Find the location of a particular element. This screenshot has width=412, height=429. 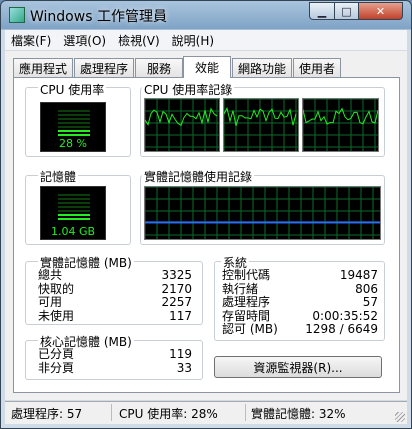

close-icon: ✕ is located at coordinates (380, 11).